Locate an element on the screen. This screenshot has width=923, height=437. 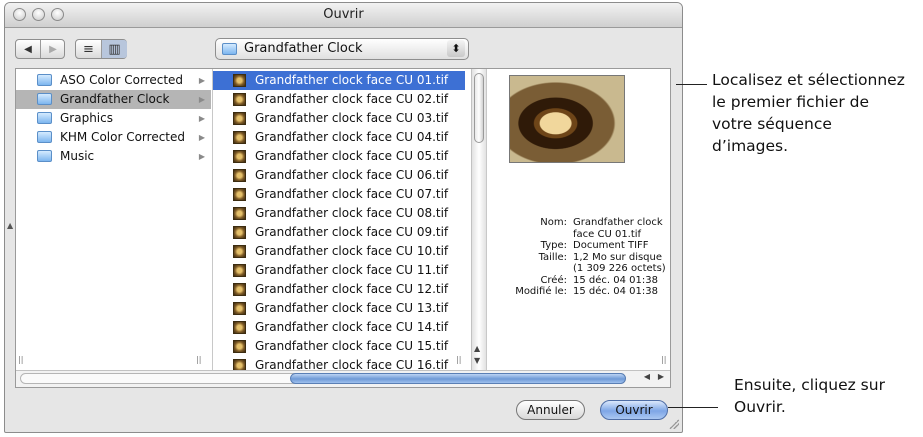
info-key: Type: is located at coordinates (553, 245).